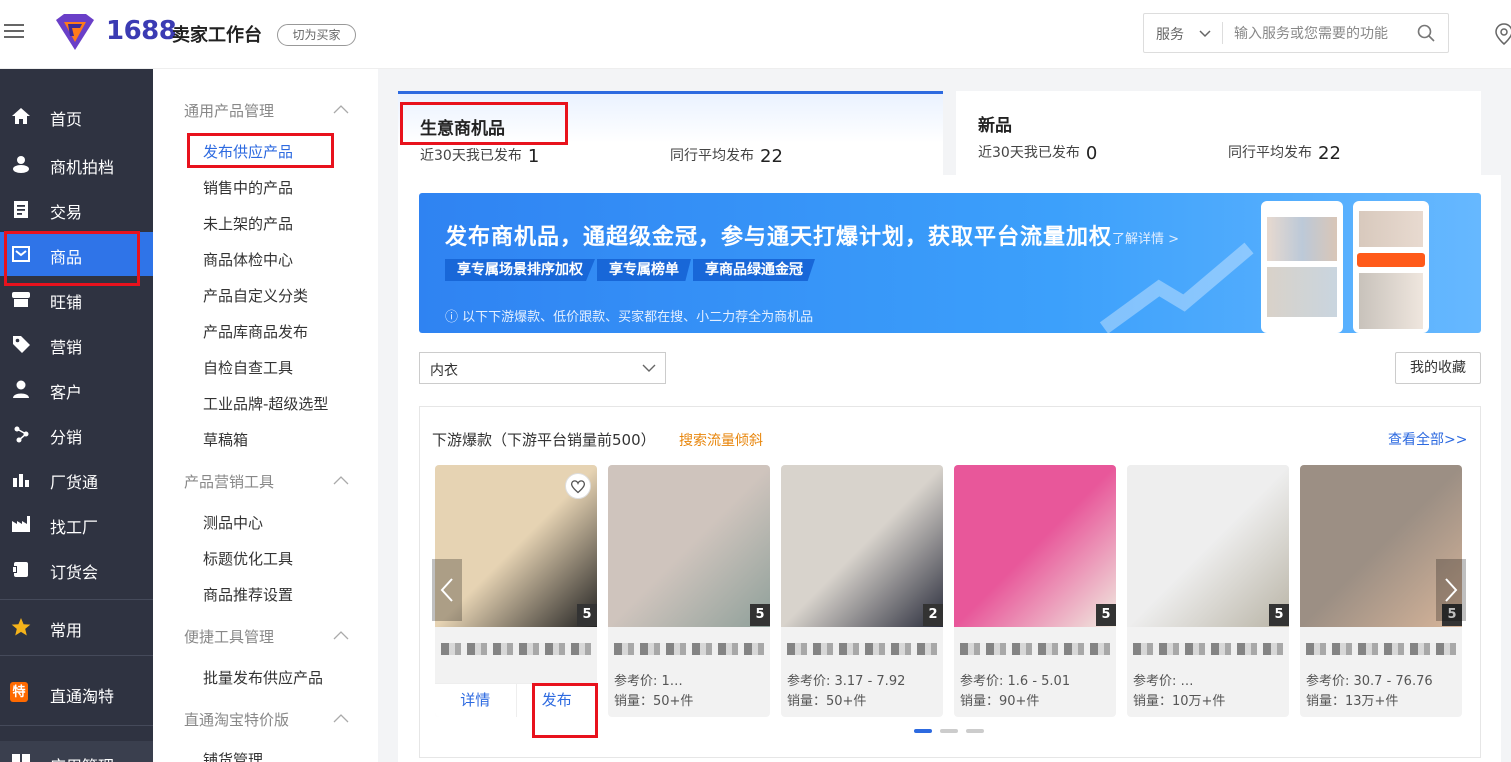 This screenshot has width=1511, height=762. What do you see at coordinates (629, 317) in the screenshot?
I see `banner-note: ⓘ 以下下游爆款、低价跟款、买家都在搜、小二力荐全为商机品` at bounding box center [629, 317].